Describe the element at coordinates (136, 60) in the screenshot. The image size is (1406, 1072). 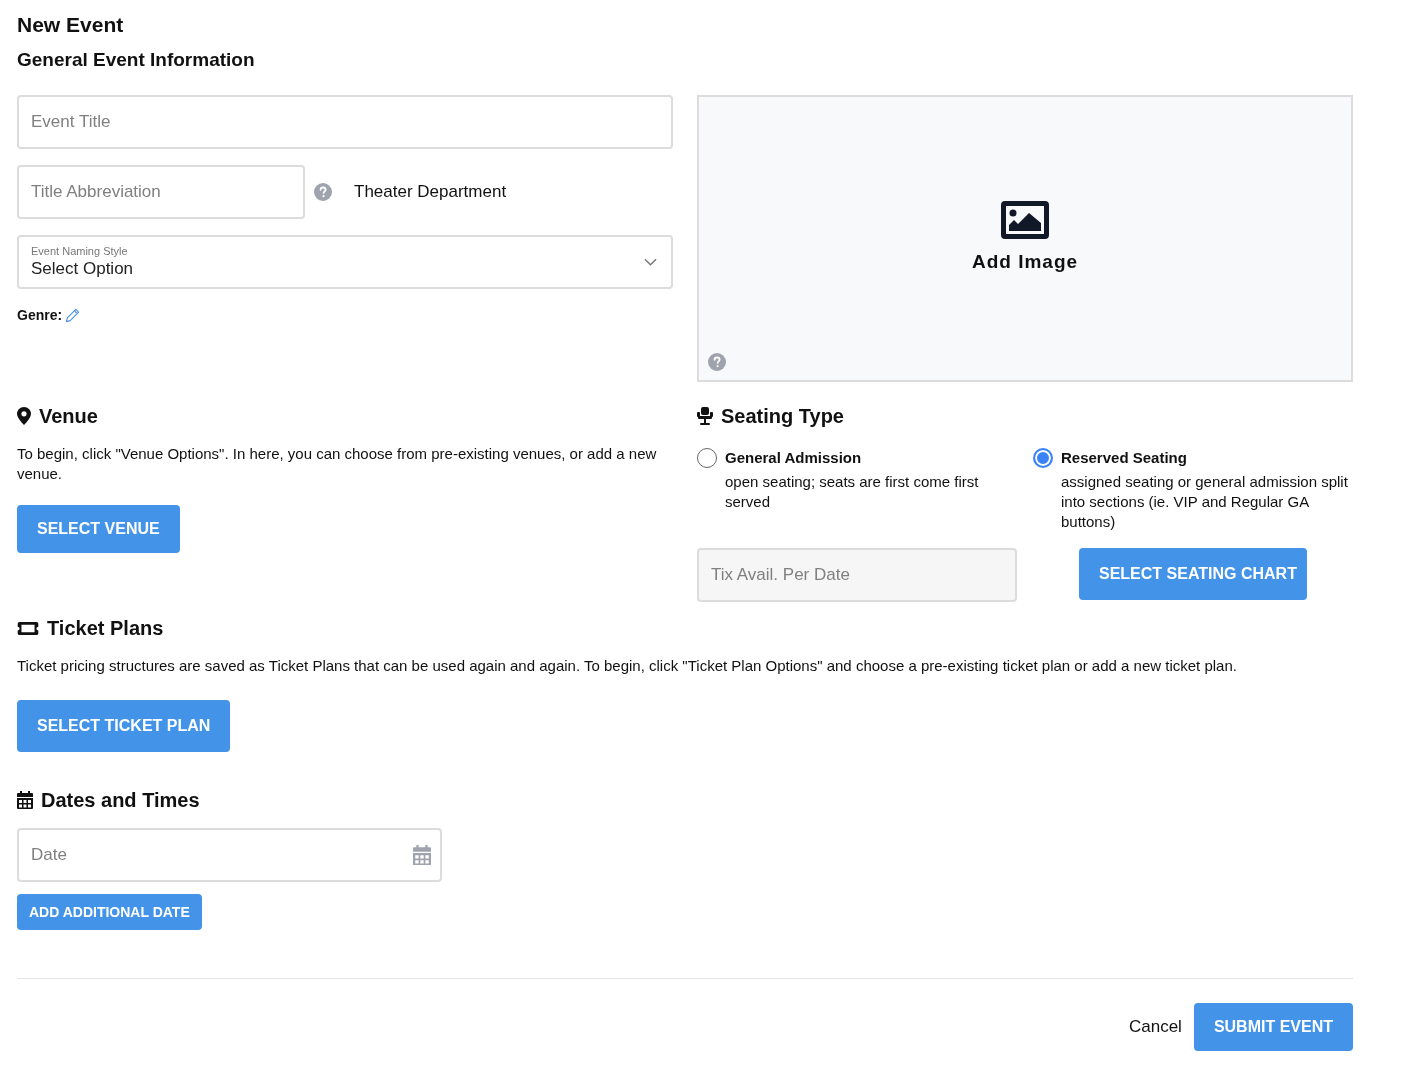
I see `section-heading: General Event Information` at that location.